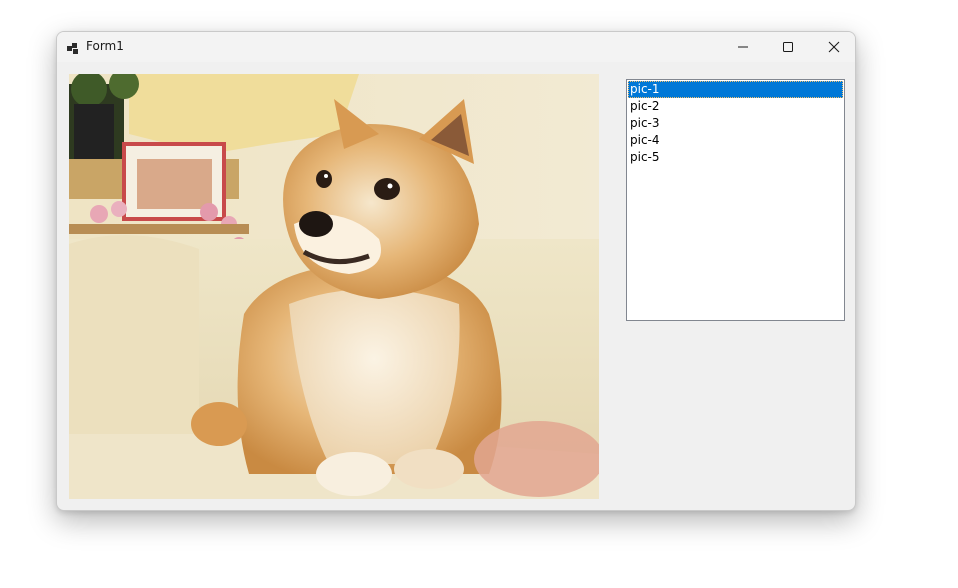 Image resolution: width=958 pixels, height=588 pixels. Describe the element at coordinates (735, 106) in the screenshot. I see `list-item-pic-2: pic-2` at that location.